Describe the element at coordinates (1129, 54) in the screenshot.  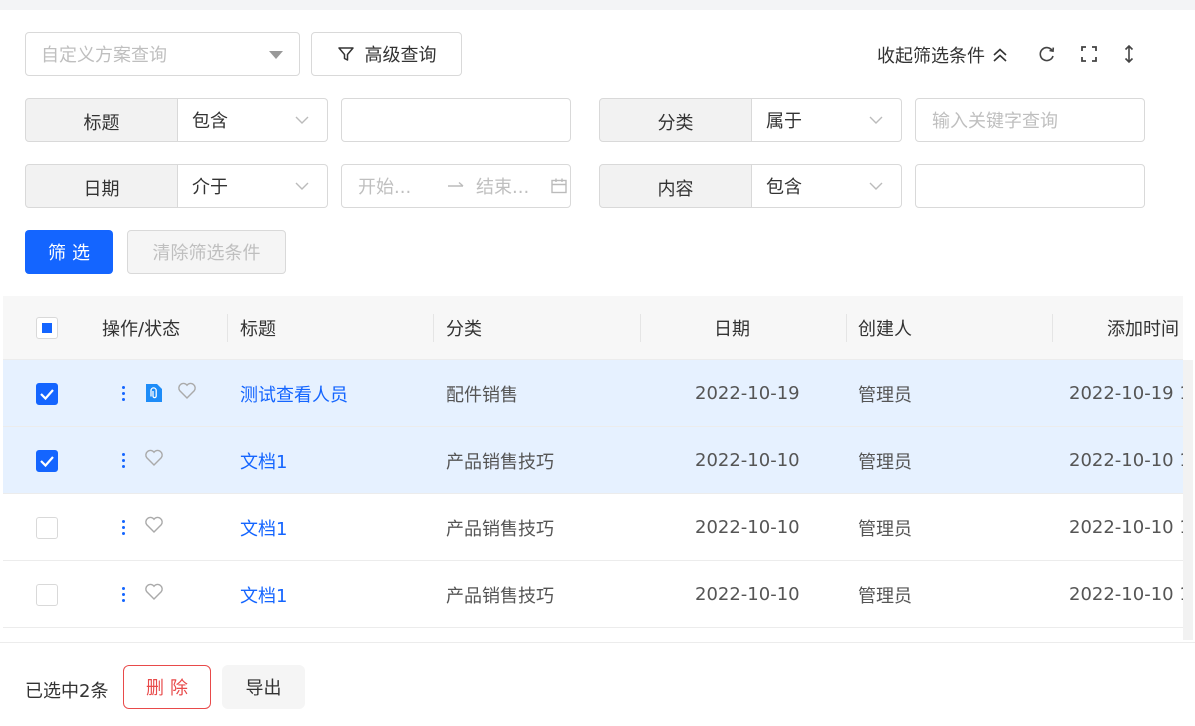
I see `column-height-icon` at that location.